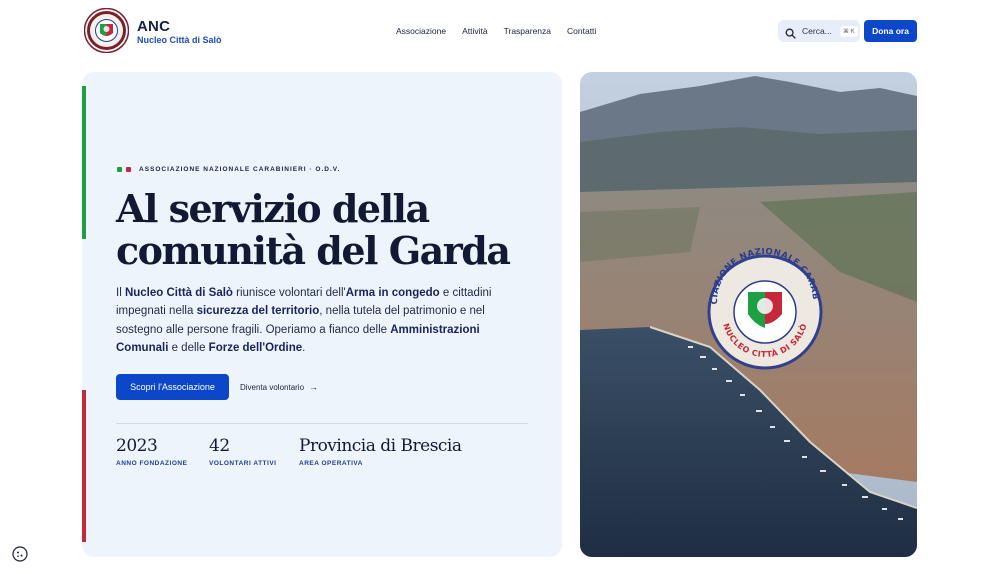  What do you see at coordinates (255, 348) in the screenshot?
I see `desc-bold: Forze dell'Ordine` at bounding box center [255, 348].